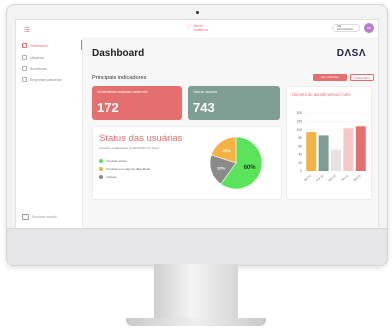 The height and width of the screenshot is (331, 392). I want to click on legend-item-active: Usuárias ativas, so click(113, 161).